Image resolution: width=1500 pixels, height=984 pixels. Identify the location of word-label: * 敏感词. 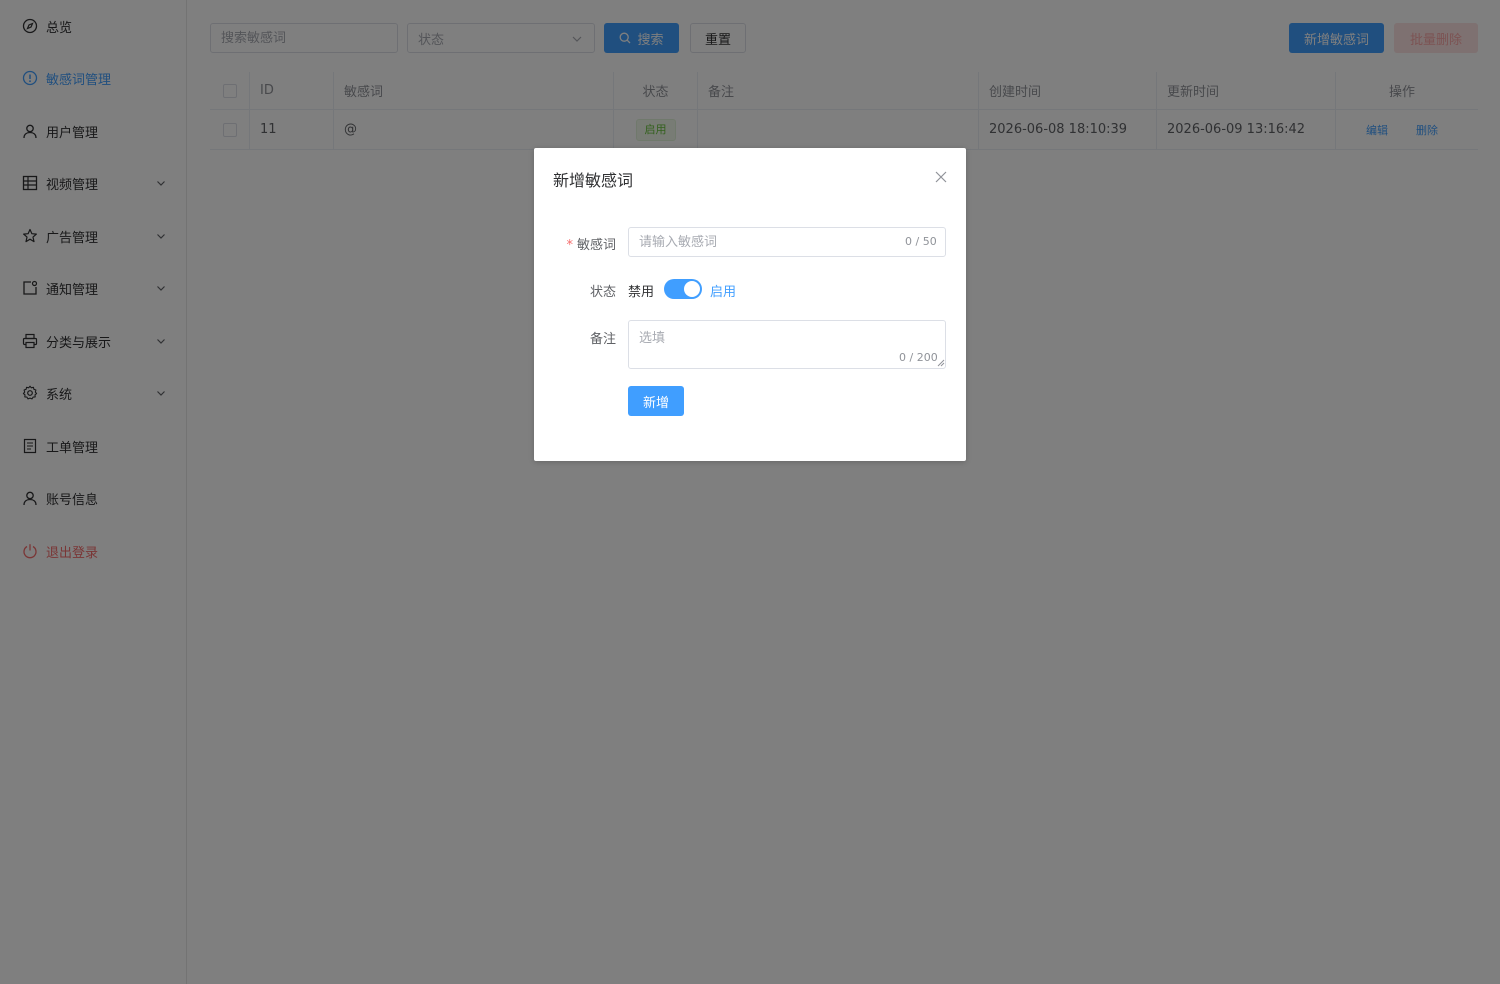
(575, 243).